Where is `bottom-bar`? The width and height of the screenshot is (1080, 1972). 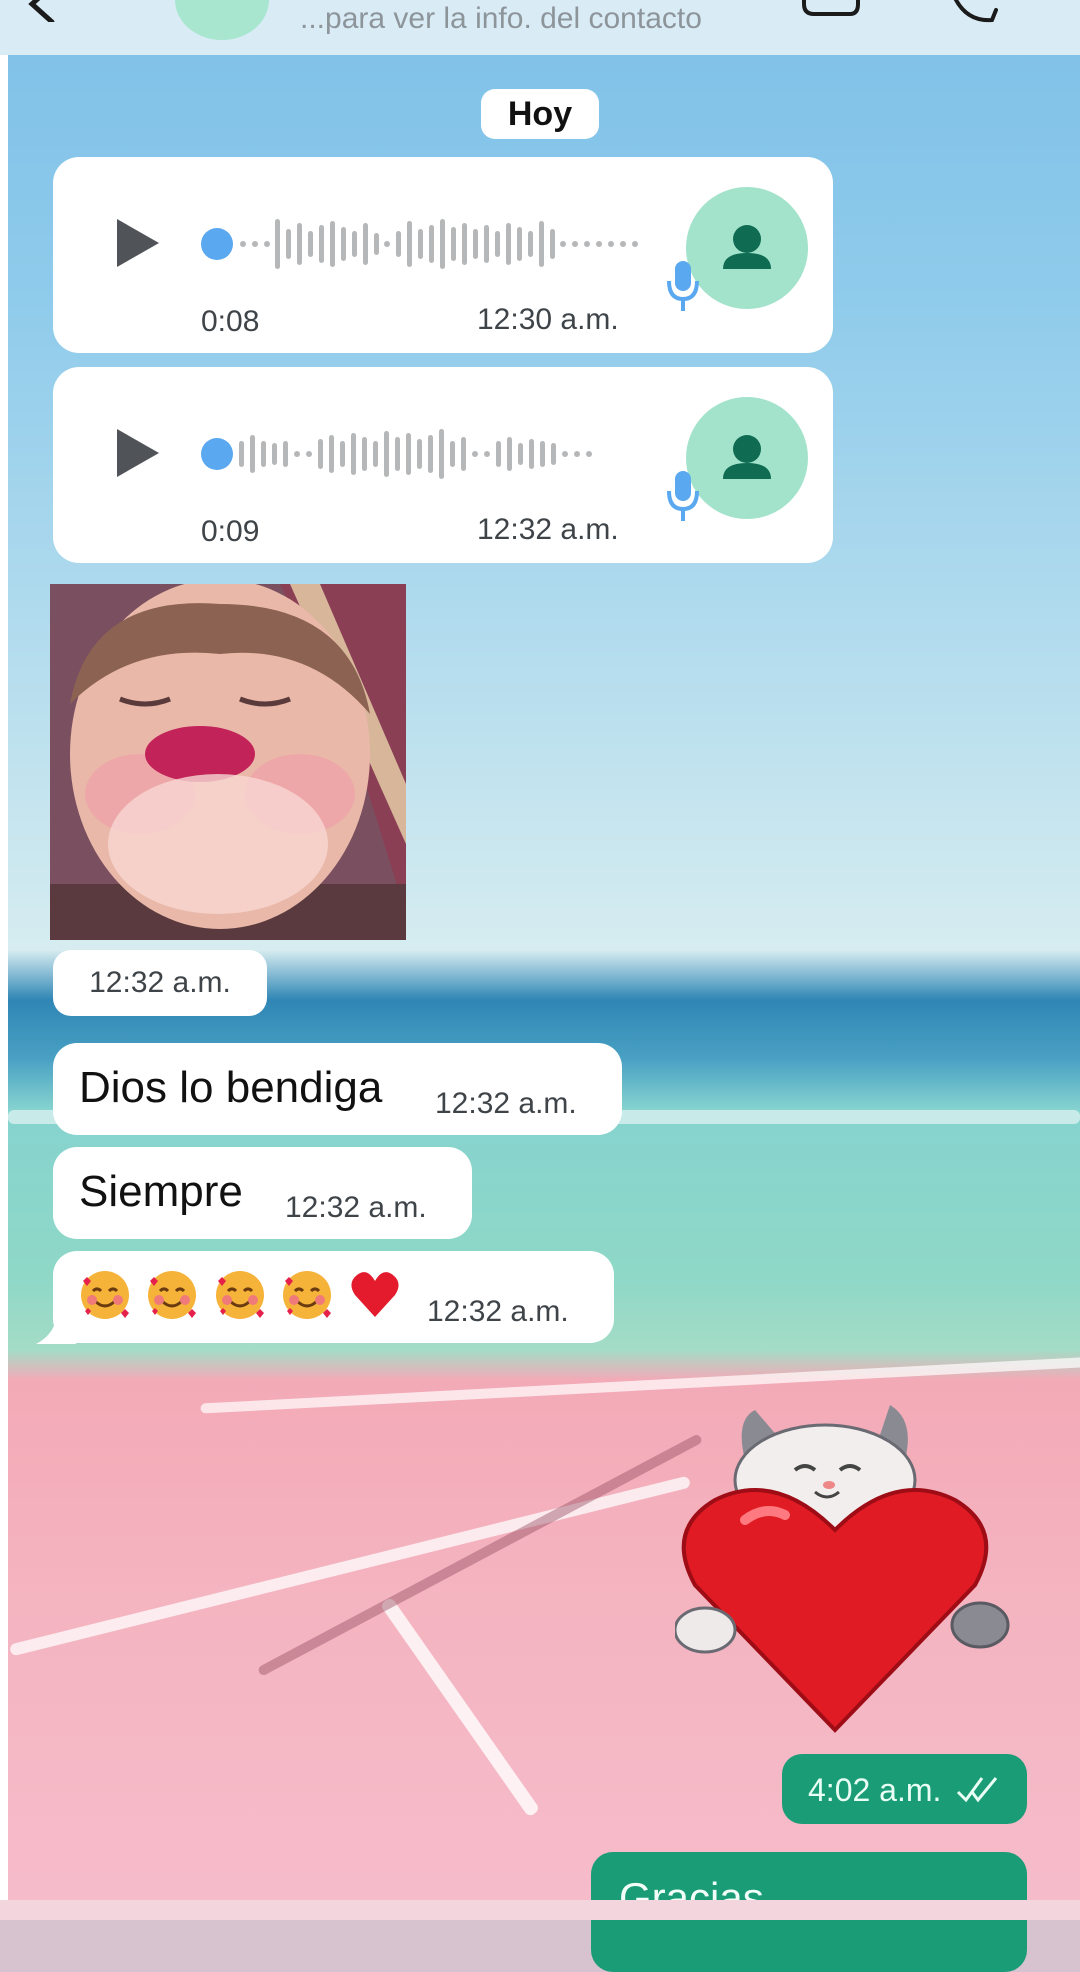
bottom-bar is located at coordinates (540, 1910).